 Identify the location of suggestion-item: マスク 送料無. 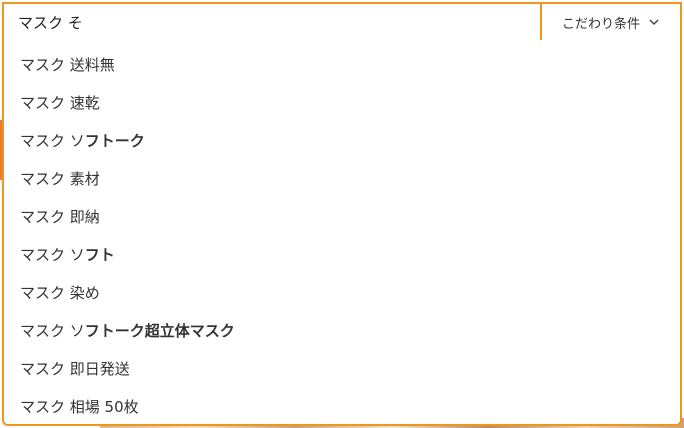
(342, 64).